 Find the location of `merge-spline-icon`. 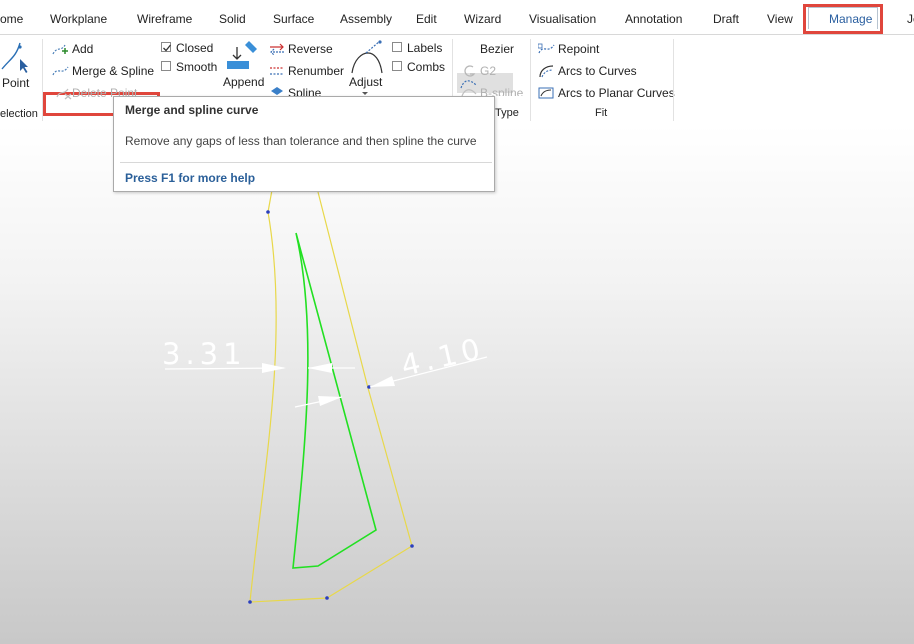

merge-spline-icon is located at coordinates (61, 71).